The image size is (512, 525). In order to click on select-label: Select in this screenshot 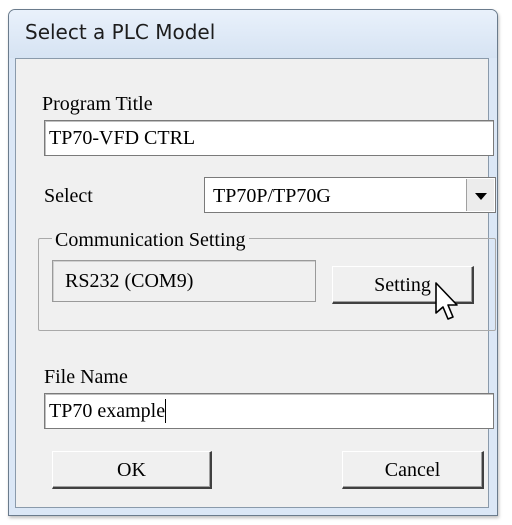, I will do `click(68, 196)`.